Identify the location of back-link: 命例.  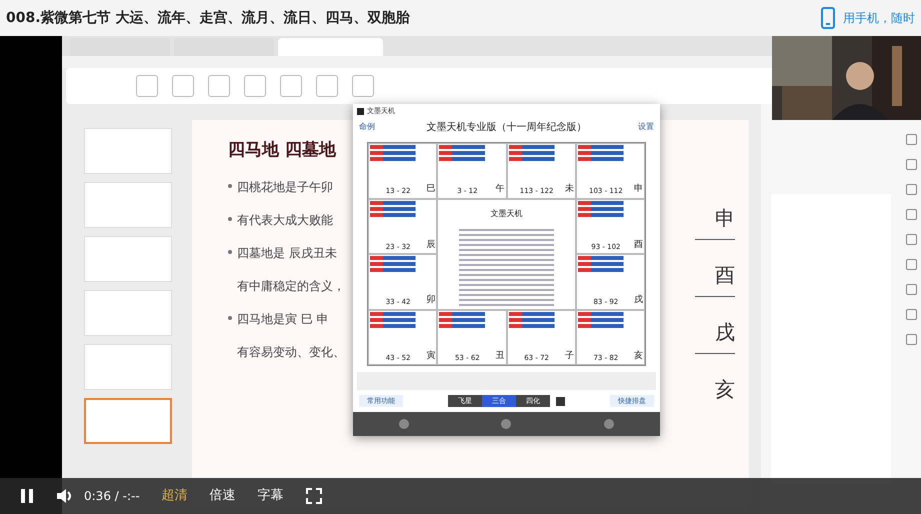
(367, 127).